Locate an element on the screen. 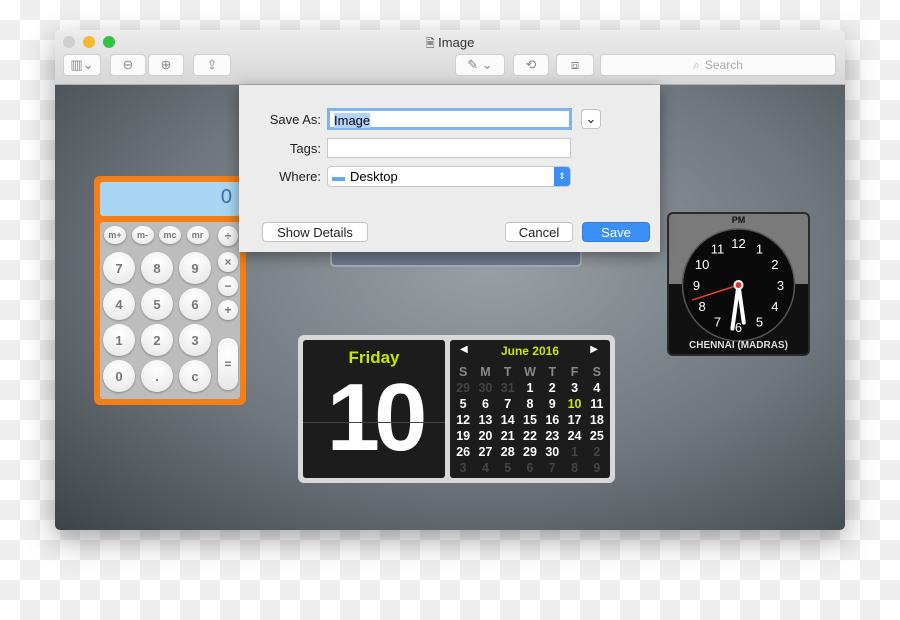 The image size is (900, 620). day-cell: 24 is located at coordinates (574, 436).